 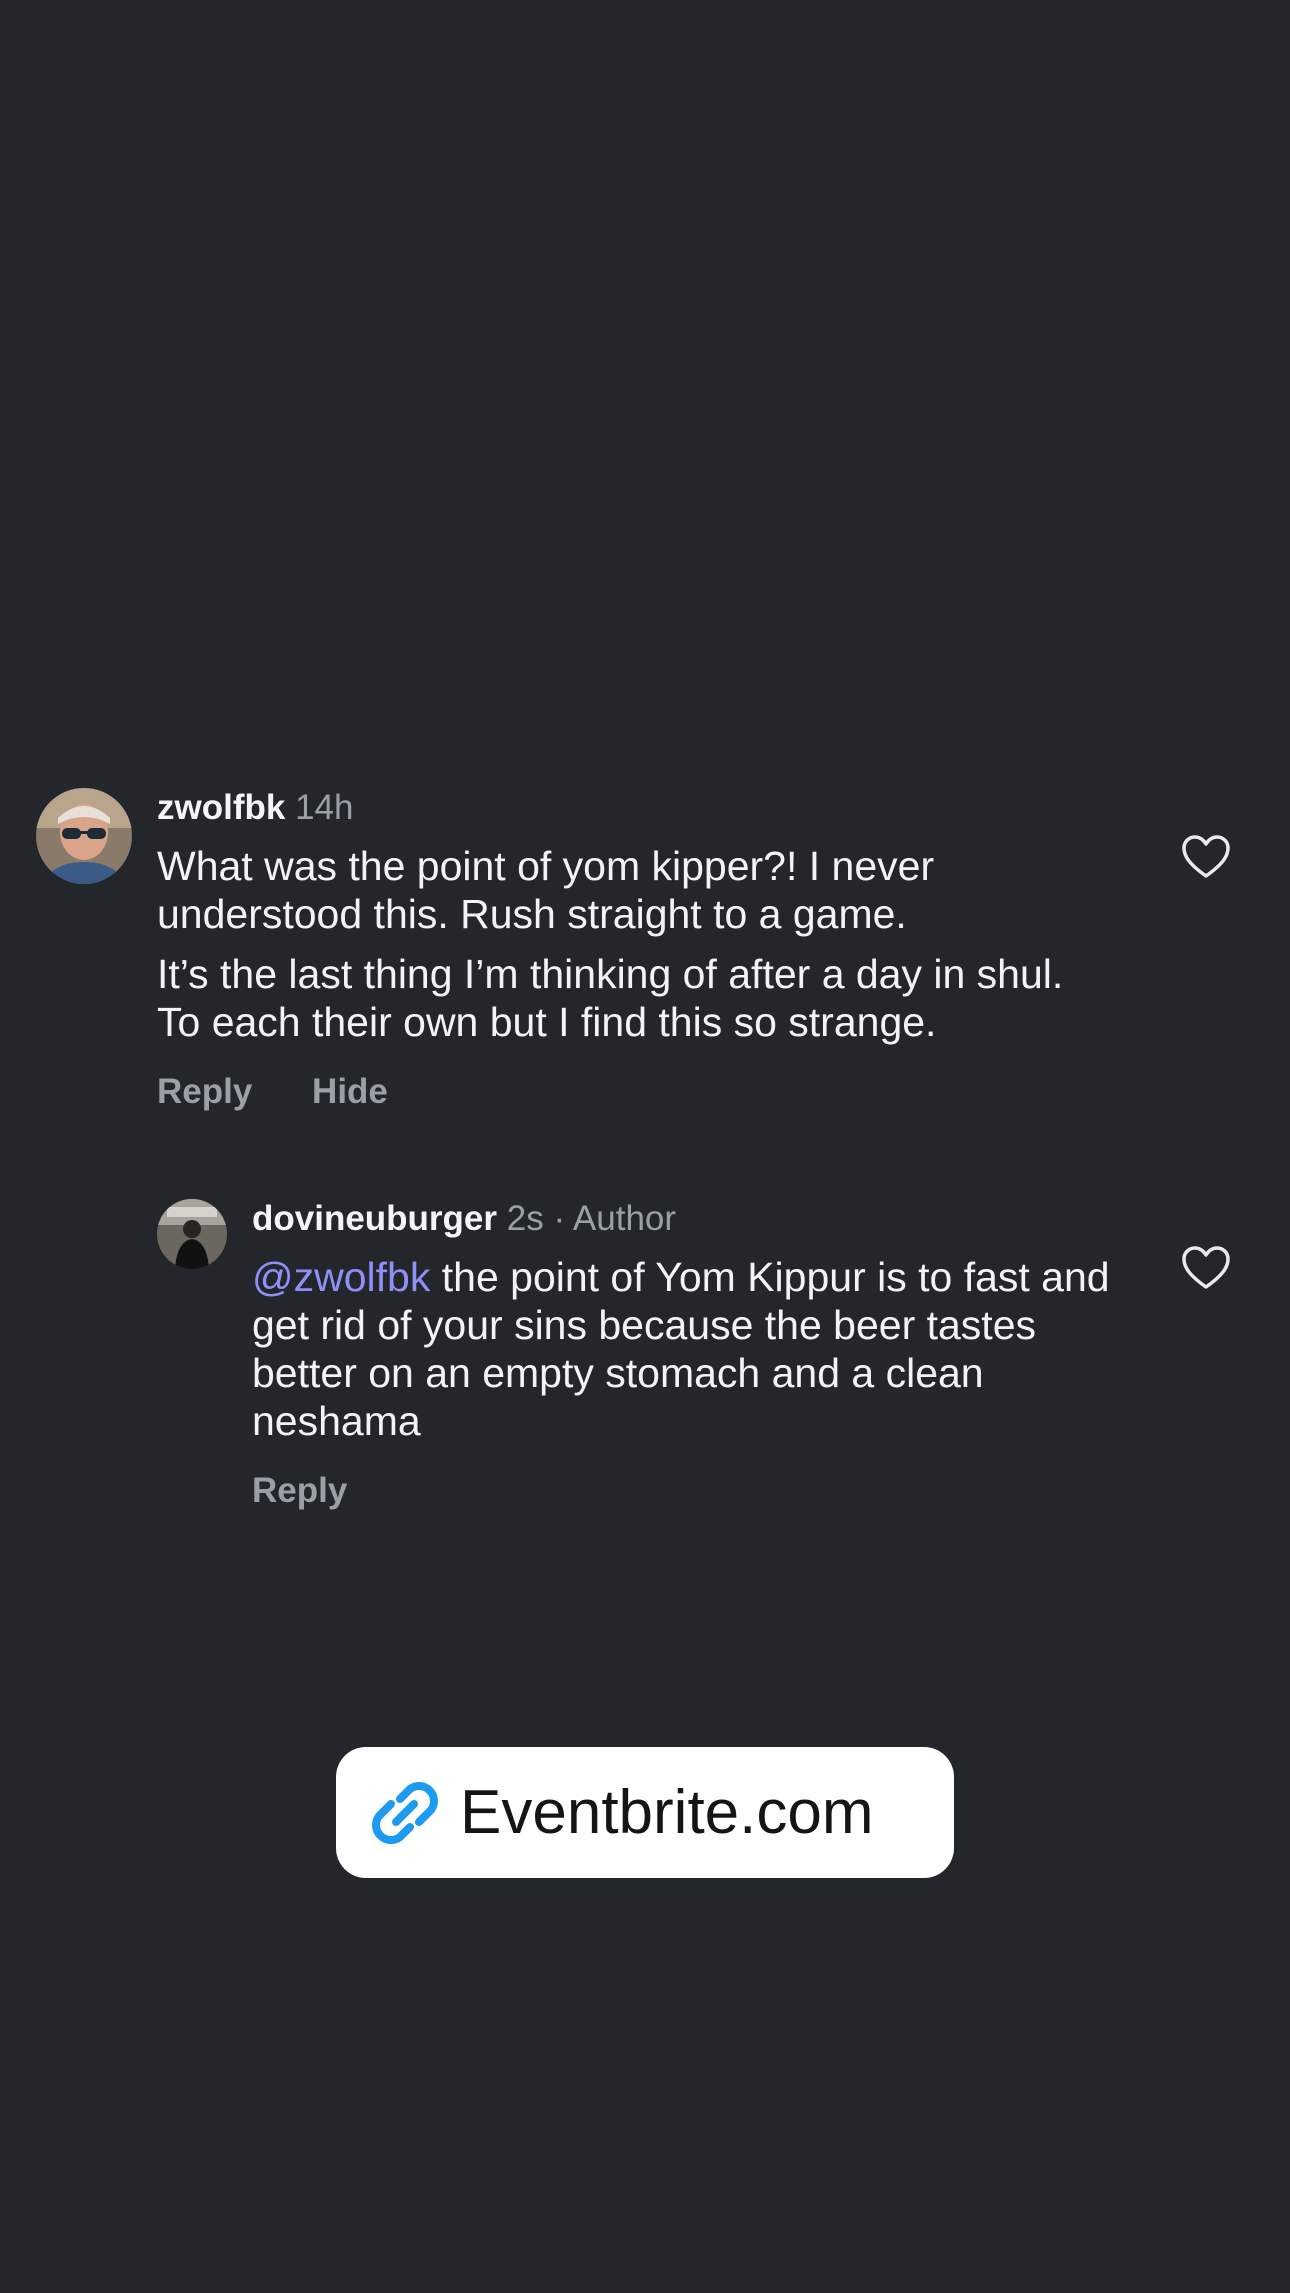 What do you see at coordinates (667, 1812) in the screenshot?
I see `link-label: Eventbrite.com` at bounding box center [667, 1812].